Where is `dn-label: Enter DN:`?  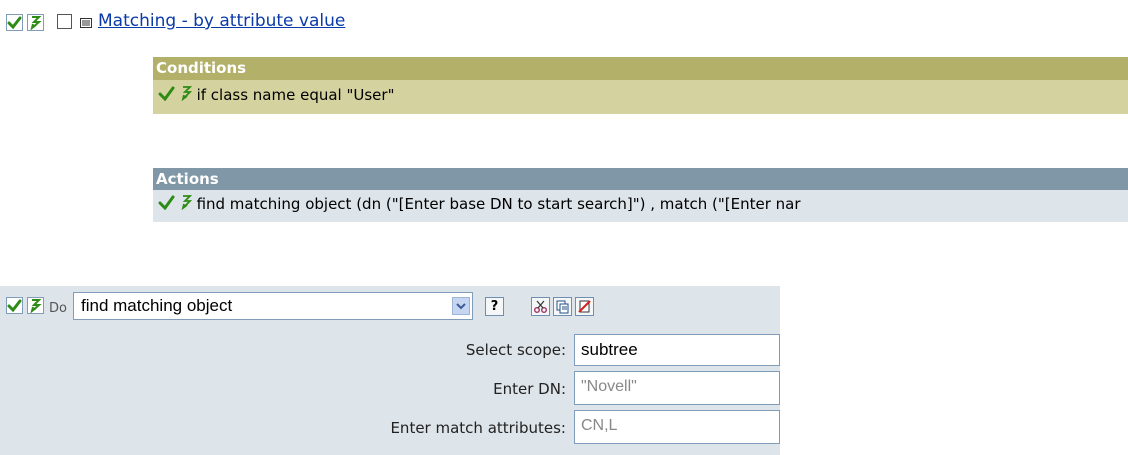 dn-label: Enter DN: is located at coordinates (529, 389).